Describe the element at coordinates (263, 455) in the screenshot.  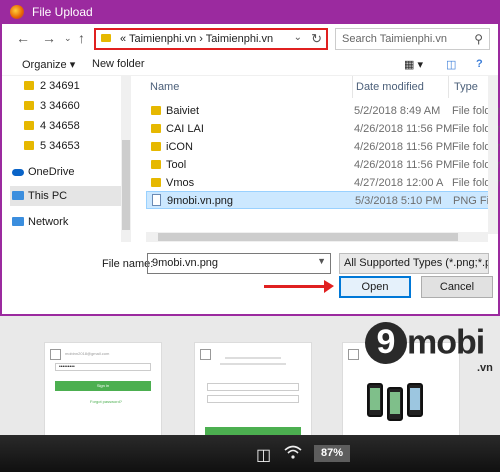
I see `monitor-icon: ◫` at that location.